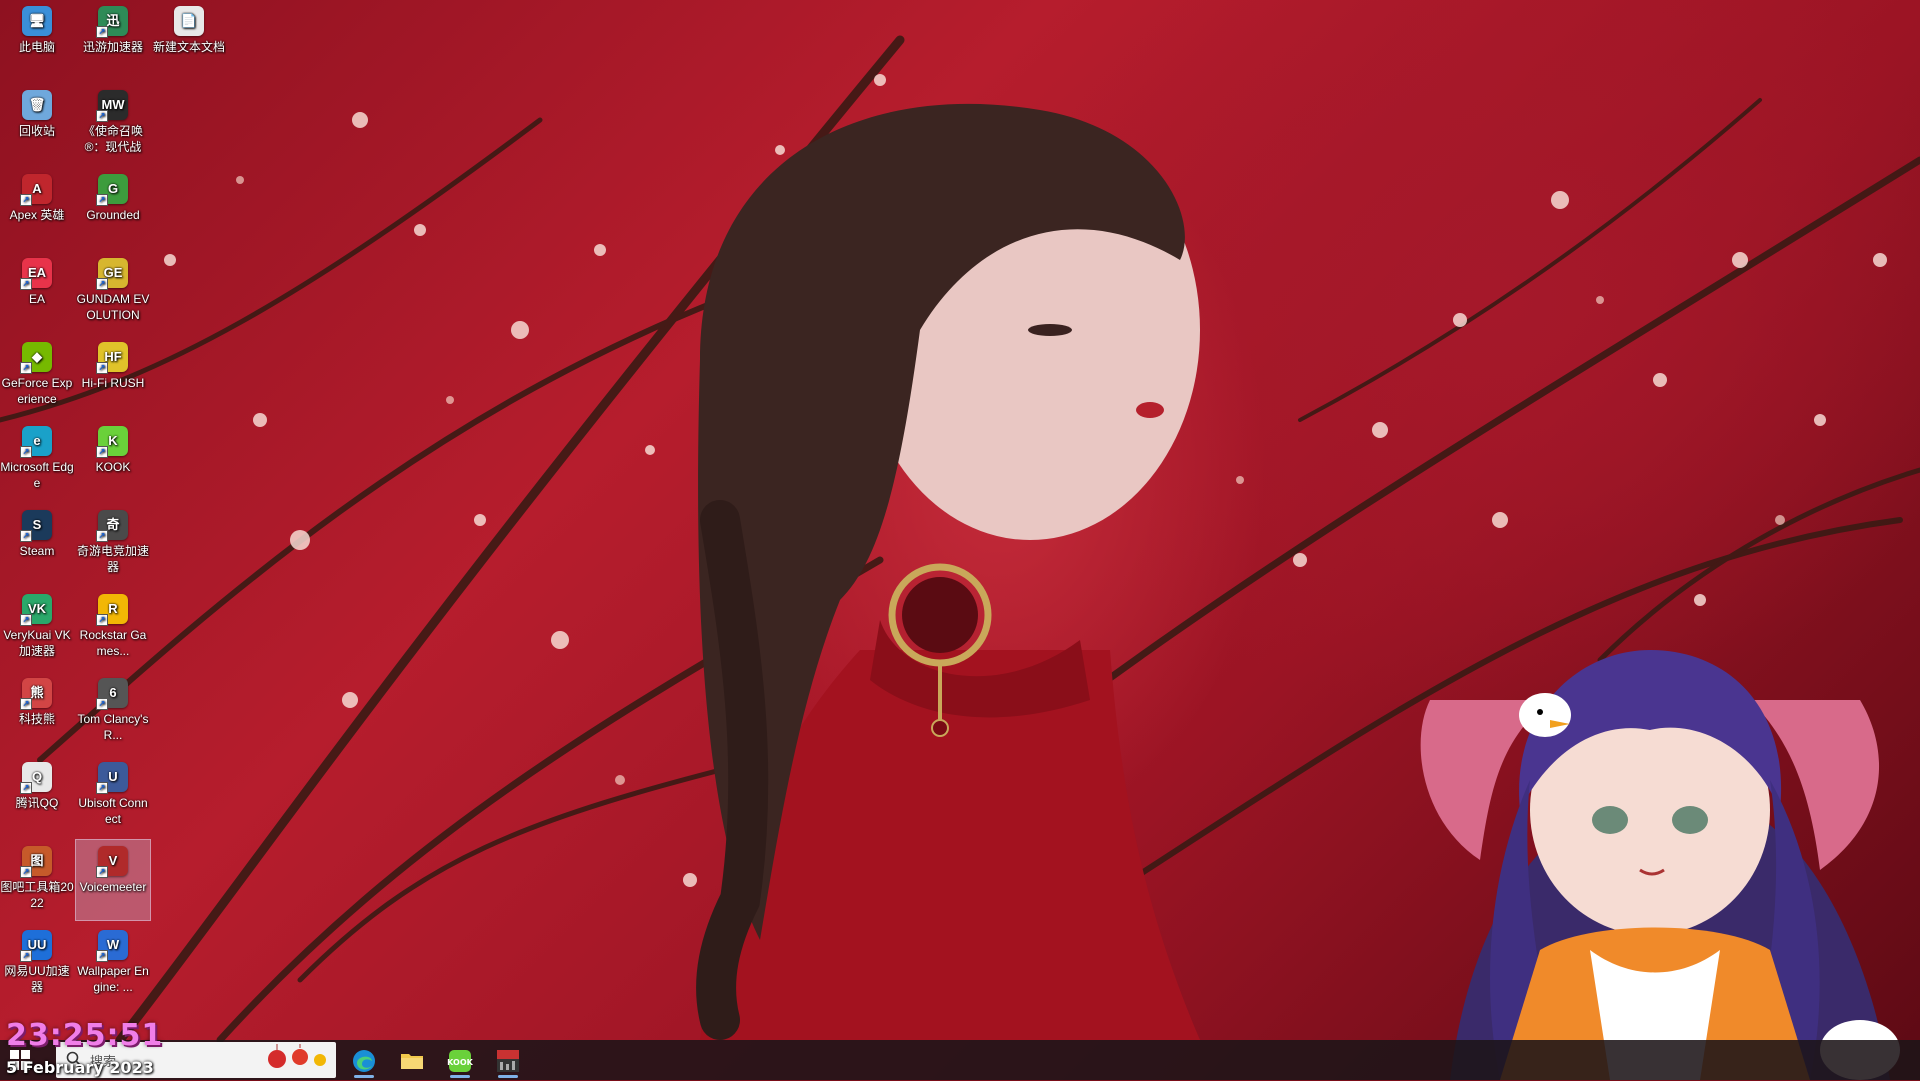  I want to click on desktop-icon-voicemeeter: V ↗ Voicemeeter, so click(113, 880).